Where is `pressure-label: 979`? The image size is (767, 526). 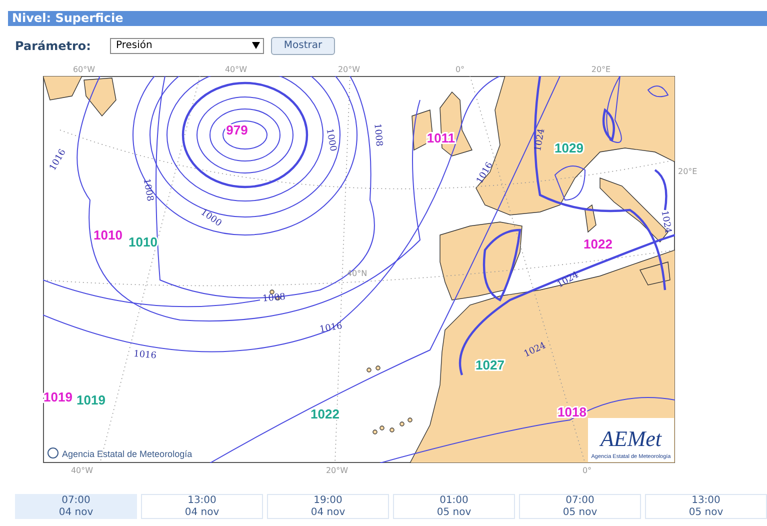
pressure-label: 979 is located at coordinates (237, 130).